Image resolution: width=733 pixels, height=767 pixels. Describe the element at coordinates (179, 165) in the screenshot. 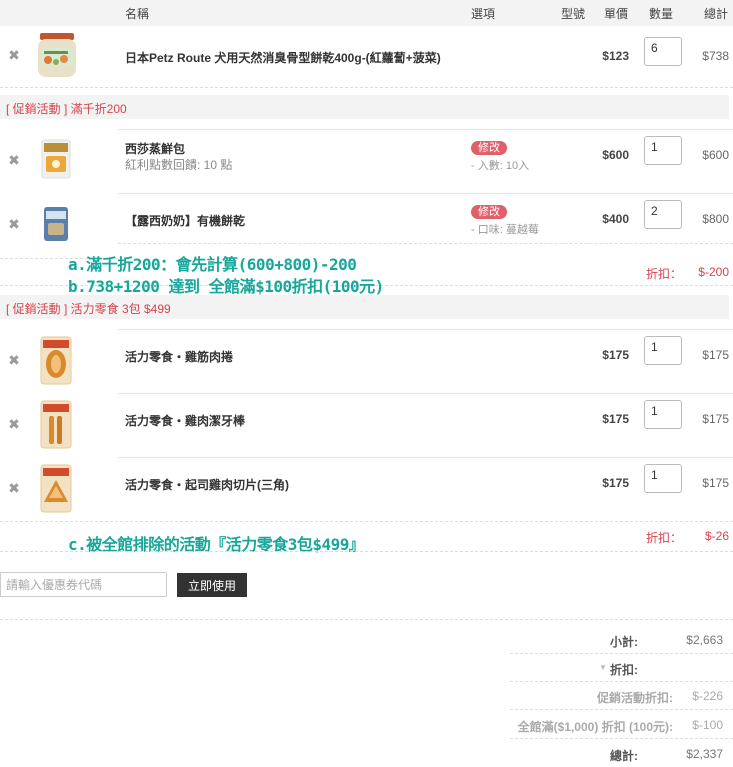

I see `reward-points-note: 紅利點數回饋: 10 點` at that location.